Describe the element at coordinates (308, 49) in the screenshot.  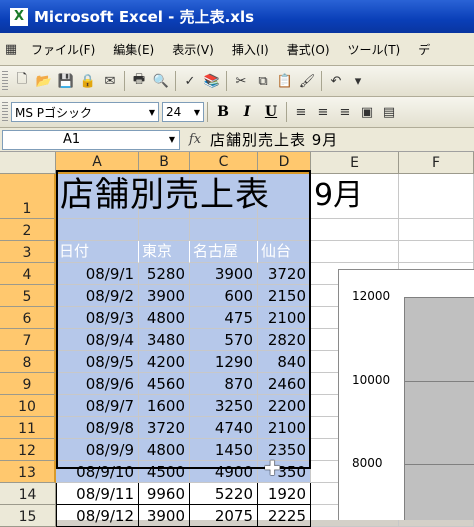
I see `menu-format: 書式(O)` at that location.